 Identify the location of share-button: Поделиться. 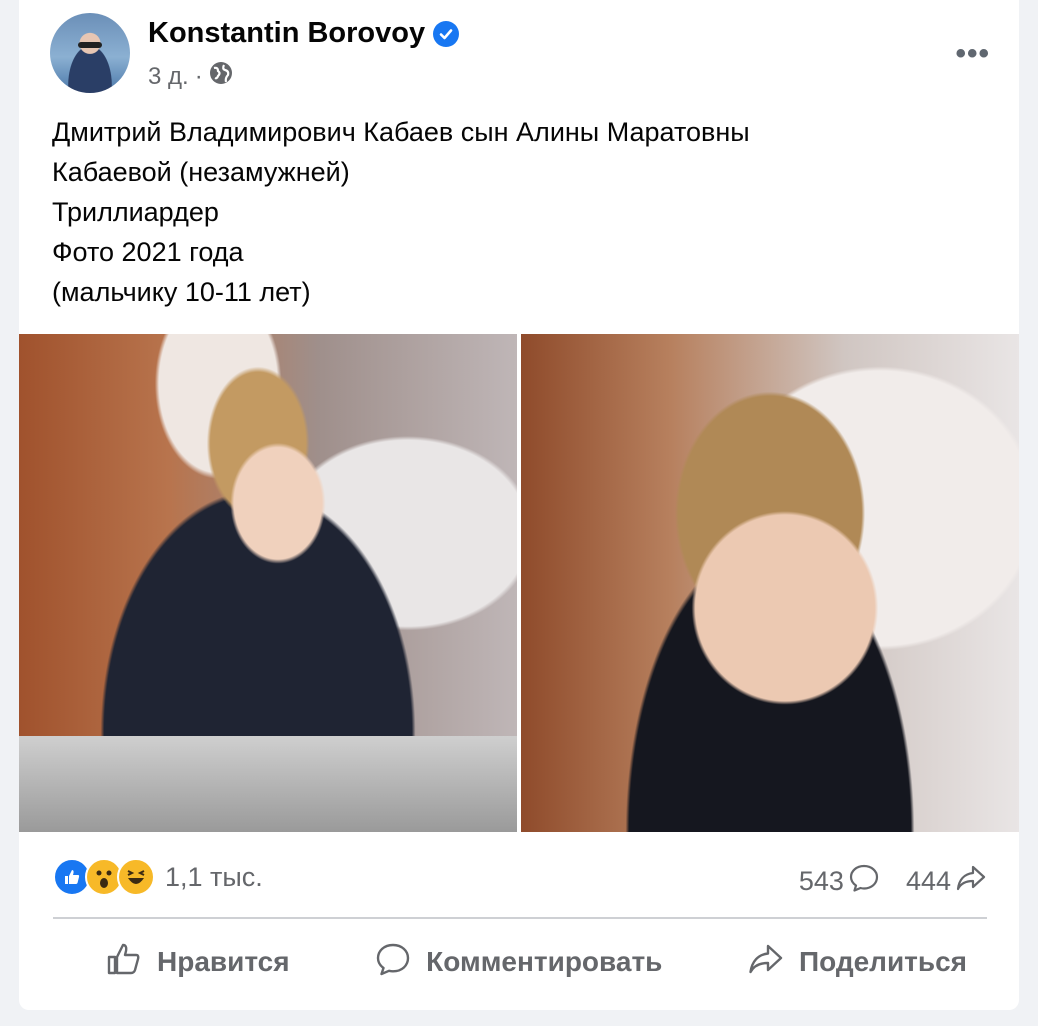
(857, 962).